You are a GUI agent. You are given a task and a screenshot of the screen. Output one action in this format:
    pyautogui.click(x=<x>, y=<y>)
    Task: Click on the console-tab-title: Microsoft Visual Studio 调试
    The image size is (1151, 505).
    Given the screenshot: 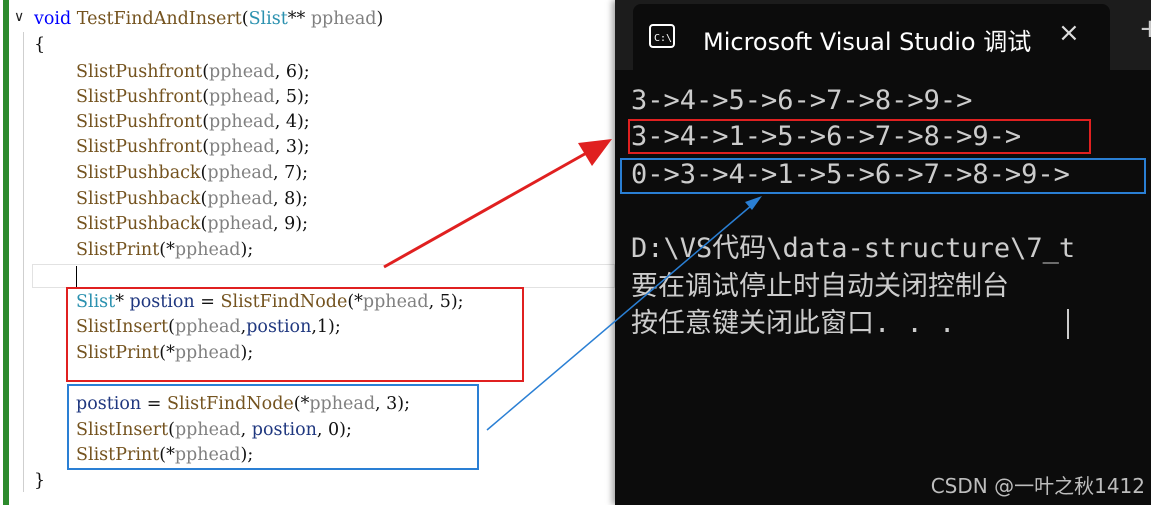 What is the action you would take?
    pyautogui.click(x=867, y=42)
    